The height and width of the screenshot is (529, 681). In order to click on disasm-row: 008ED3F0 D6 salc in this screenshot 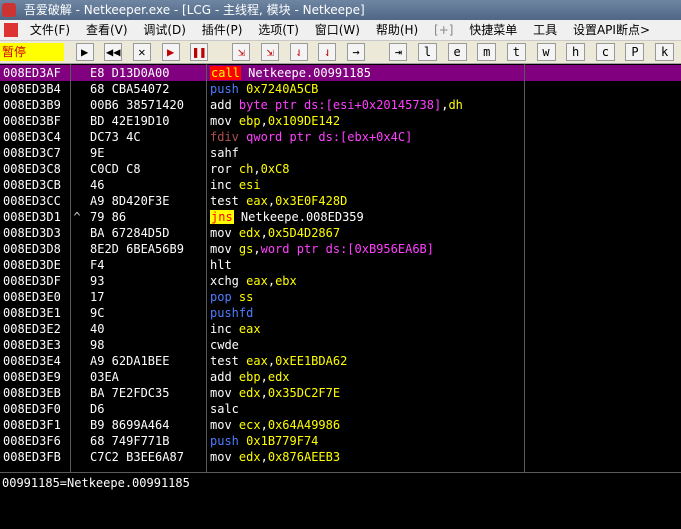, I will do `click(340, 409)`.